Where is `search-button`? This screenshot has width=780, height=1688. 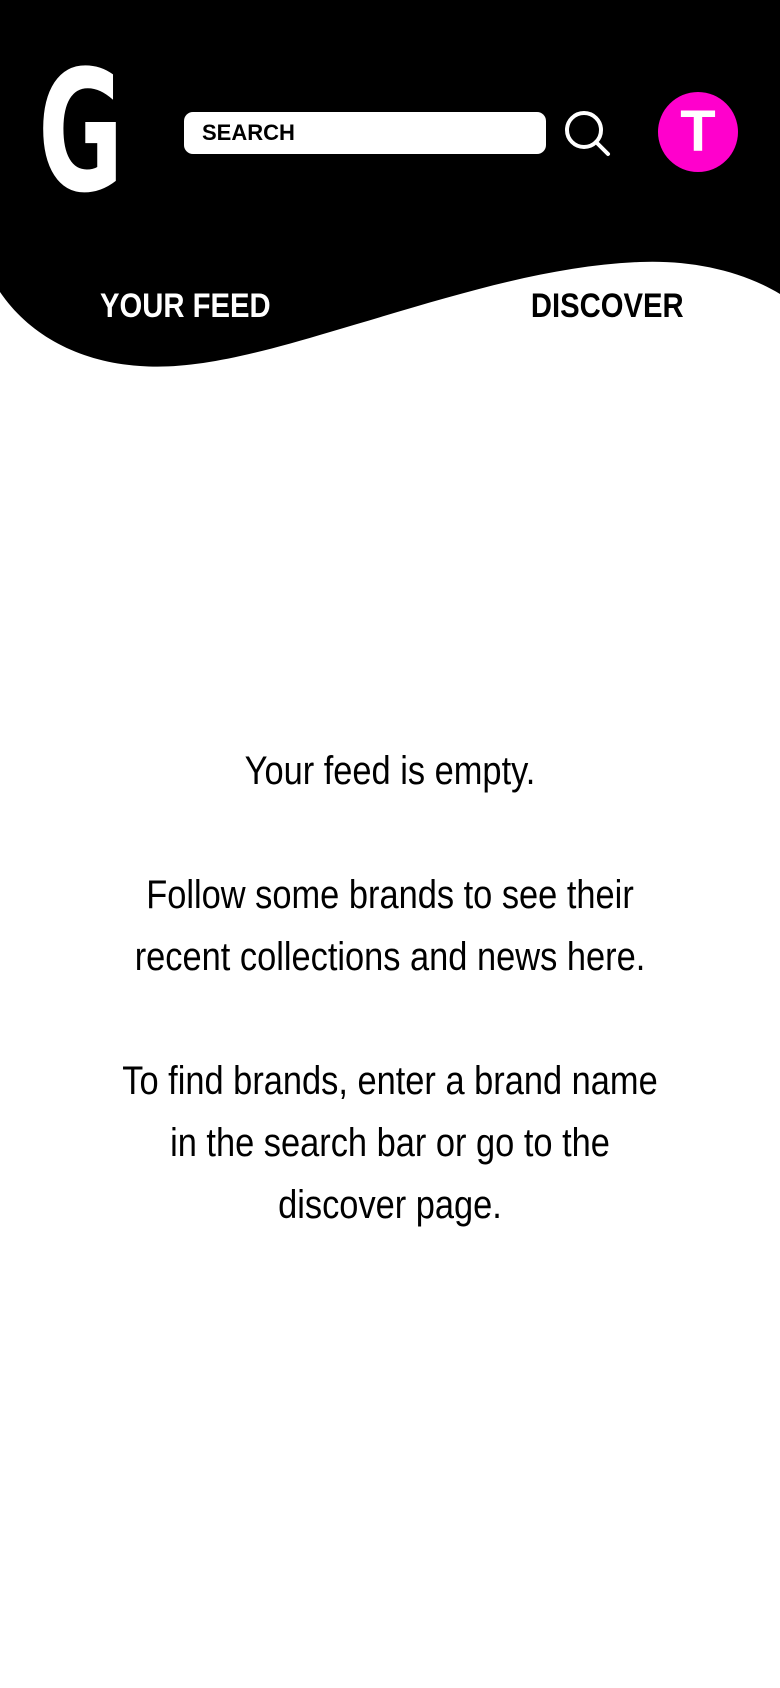 search-button is located at coordinates (588, 134).